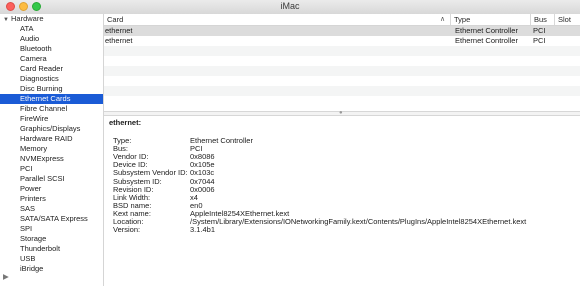  I want to click on sidebar-item-nvmexpress: NVMExpress, so click(51, 159).